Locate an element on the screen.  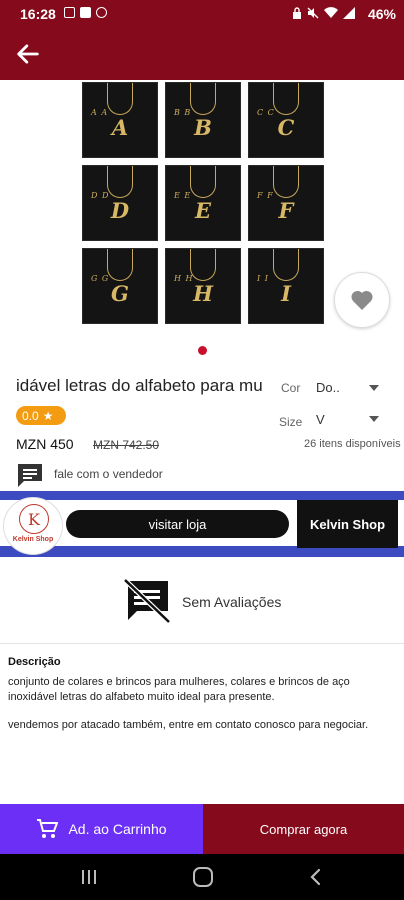
battery-level: 46% is located at coordinates (381, 14).